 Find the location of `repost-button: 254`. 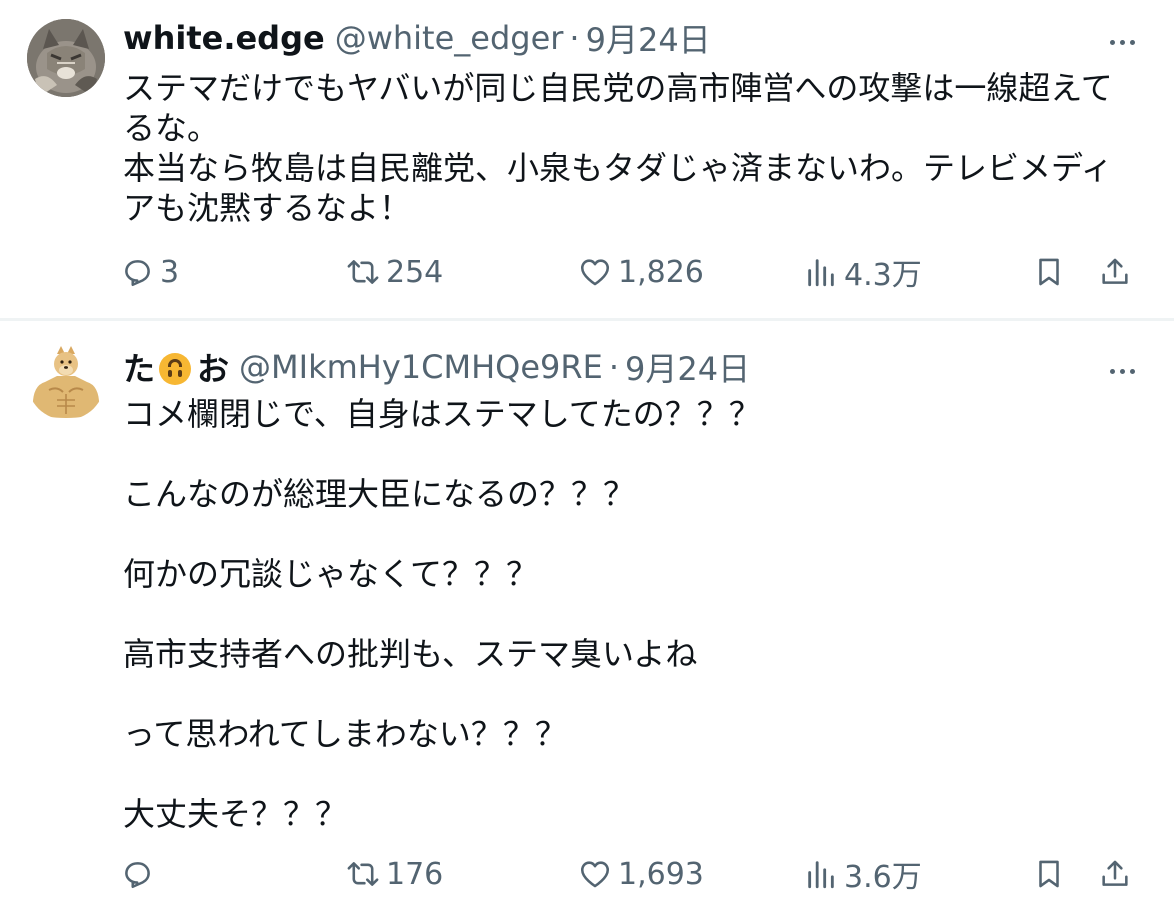

repost-button: 254 is located at coordinates (394, 272).